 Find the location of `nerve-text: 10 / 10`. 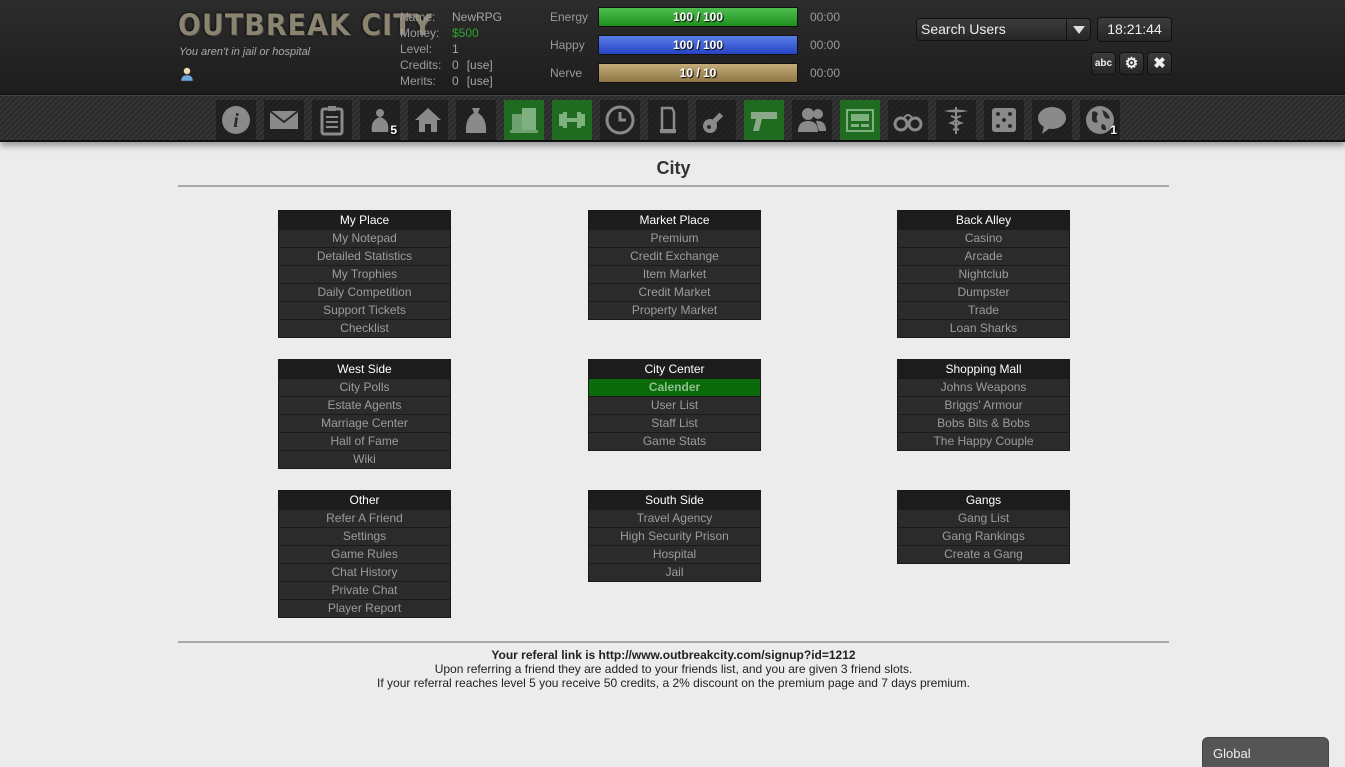

nerve-text: 10 / 10 is located at coordinates (698, 73).